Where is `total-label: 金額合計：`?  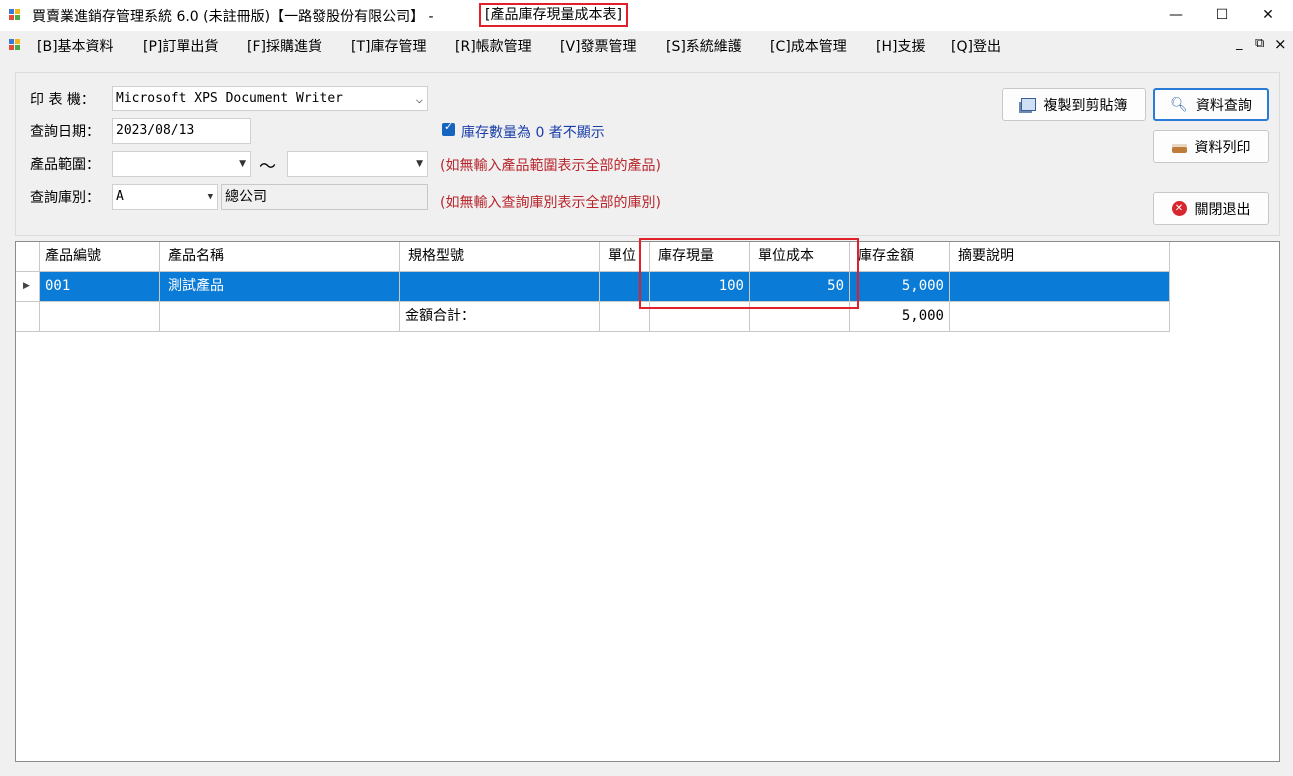 total-label: 金額合計： is located at coordinates (500, 317).